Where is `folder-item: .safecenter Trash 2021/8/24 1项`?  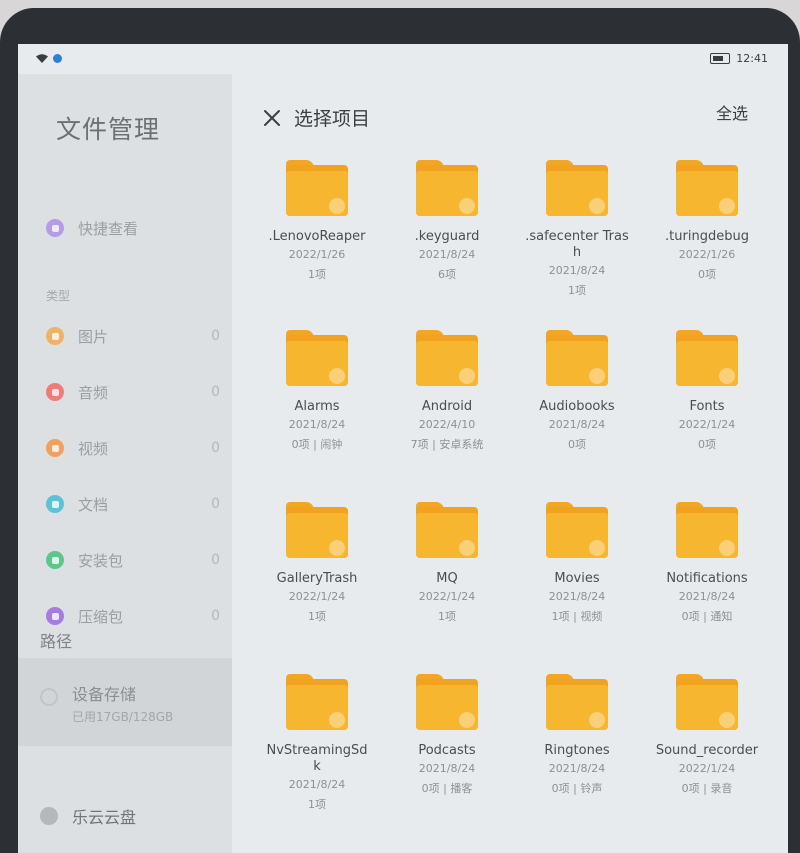 folder-item: .safecenter Trash 2021/8/24 1项 is located at coordinates (577, 229).